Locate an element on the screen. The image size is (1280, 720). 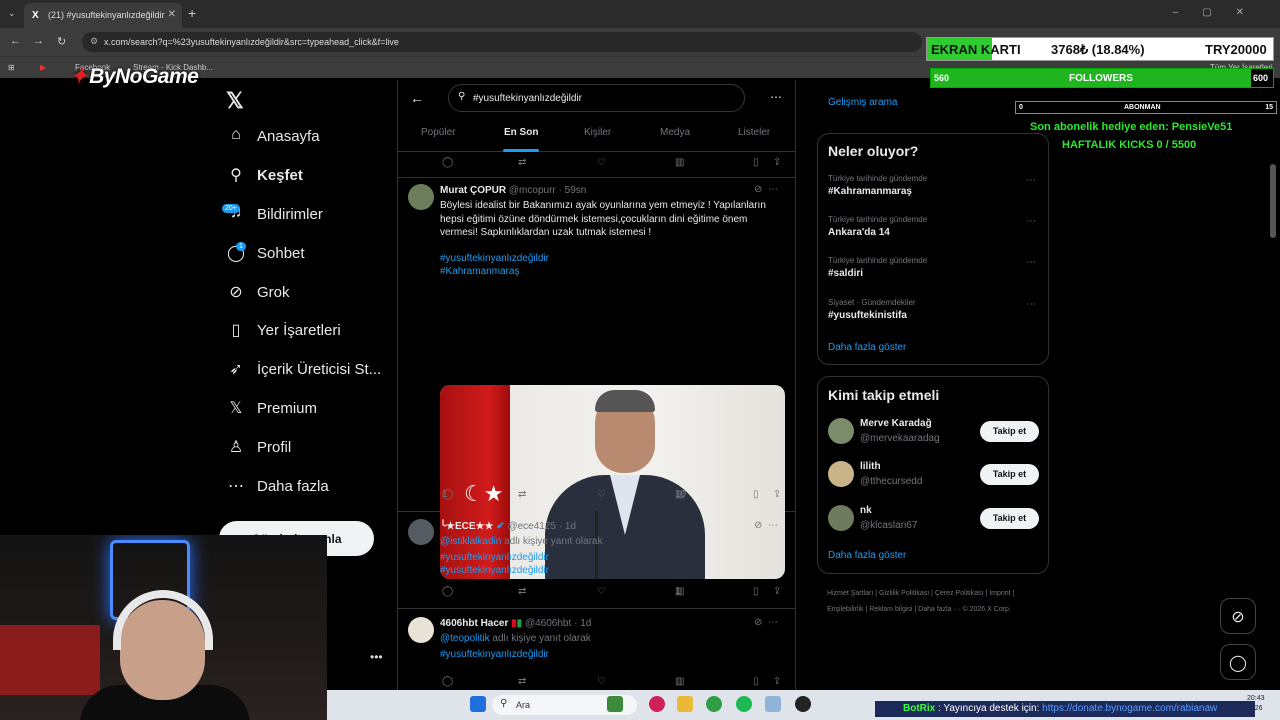
trend-name: Ankara'da 14 is located at coordinates (859, 232).